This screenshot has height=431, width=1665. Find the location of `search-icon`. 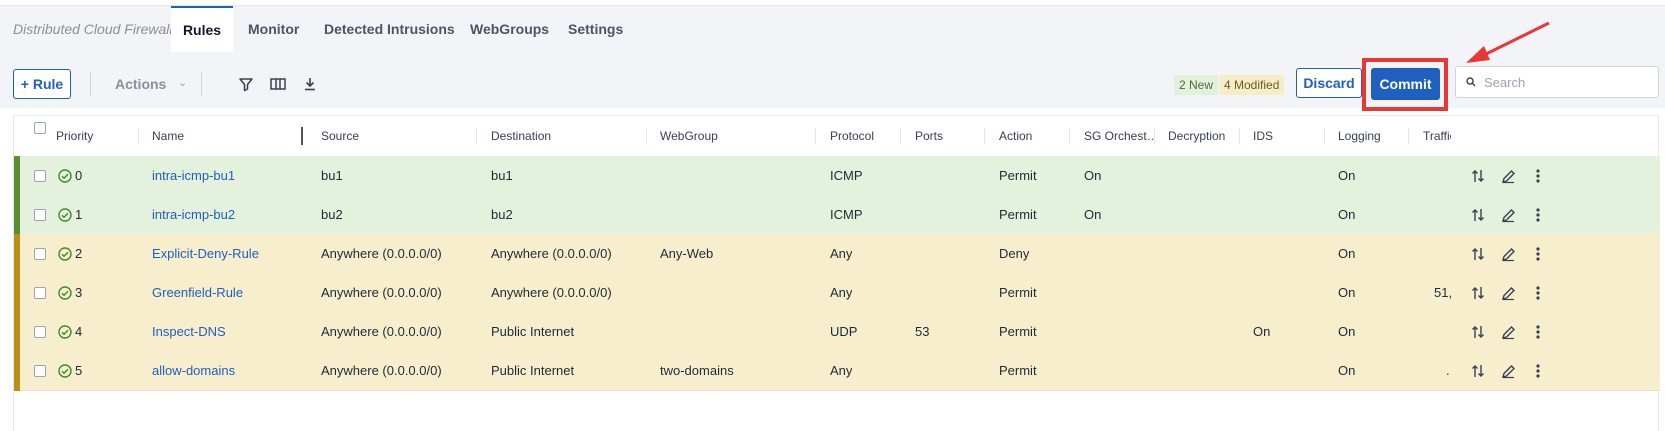

search-icon is located at coordinates (1471, 82).